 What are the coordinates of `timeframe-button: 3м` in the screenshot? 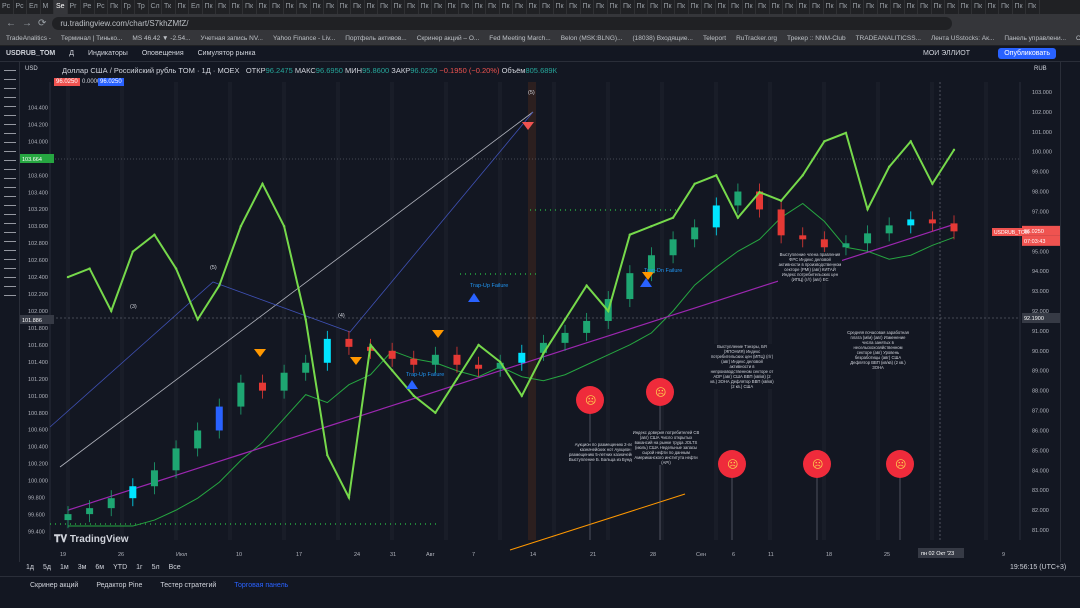 It's located at (82, 567).